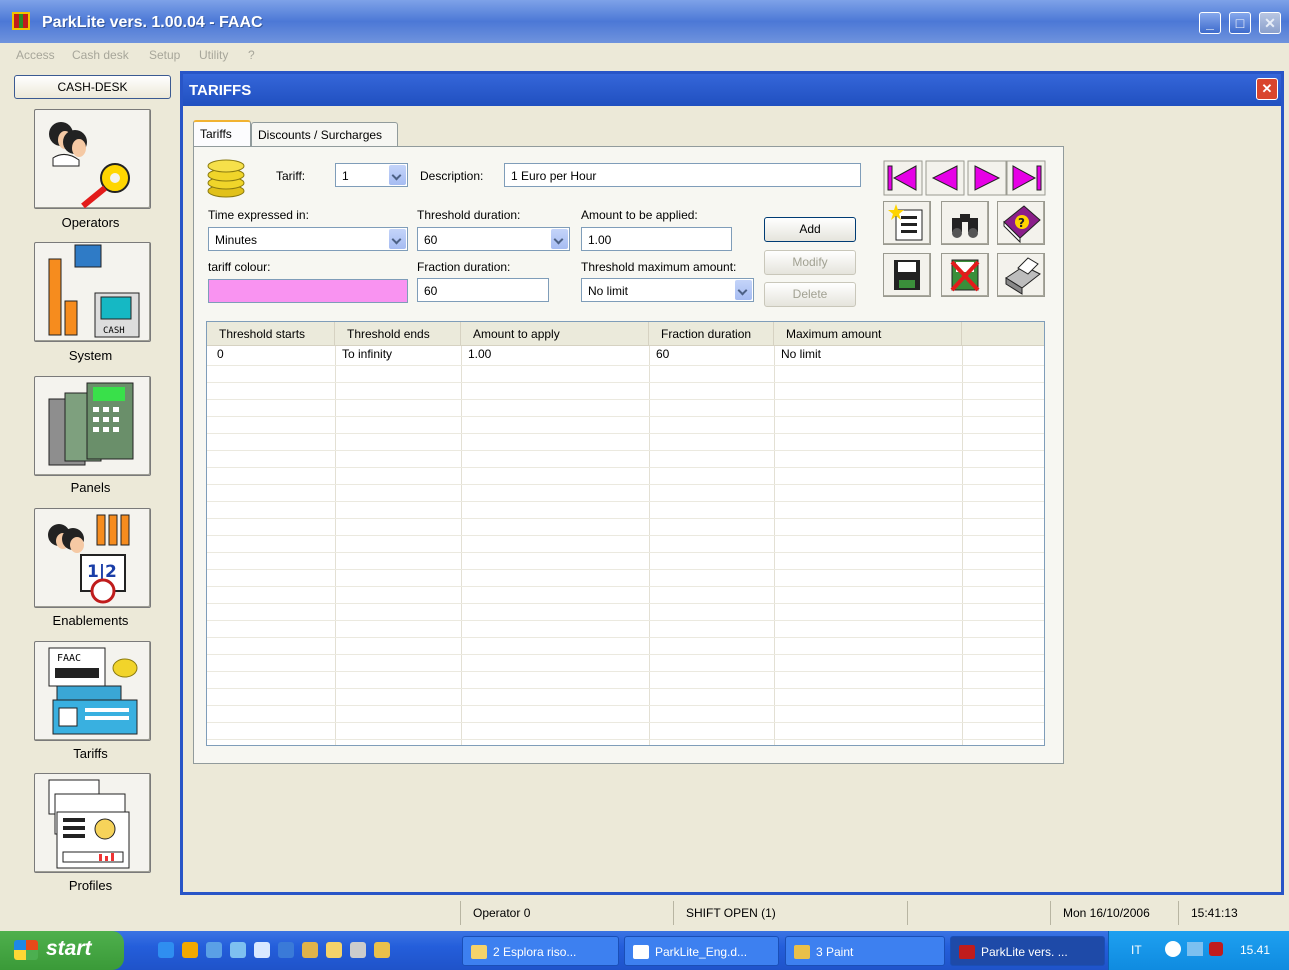 This screenshot has height=970, width=1289. What do you see at coordinates (711, 334) in the screenshot?
I see `column-header: Fraction duration` at bounding box center [711, 334].